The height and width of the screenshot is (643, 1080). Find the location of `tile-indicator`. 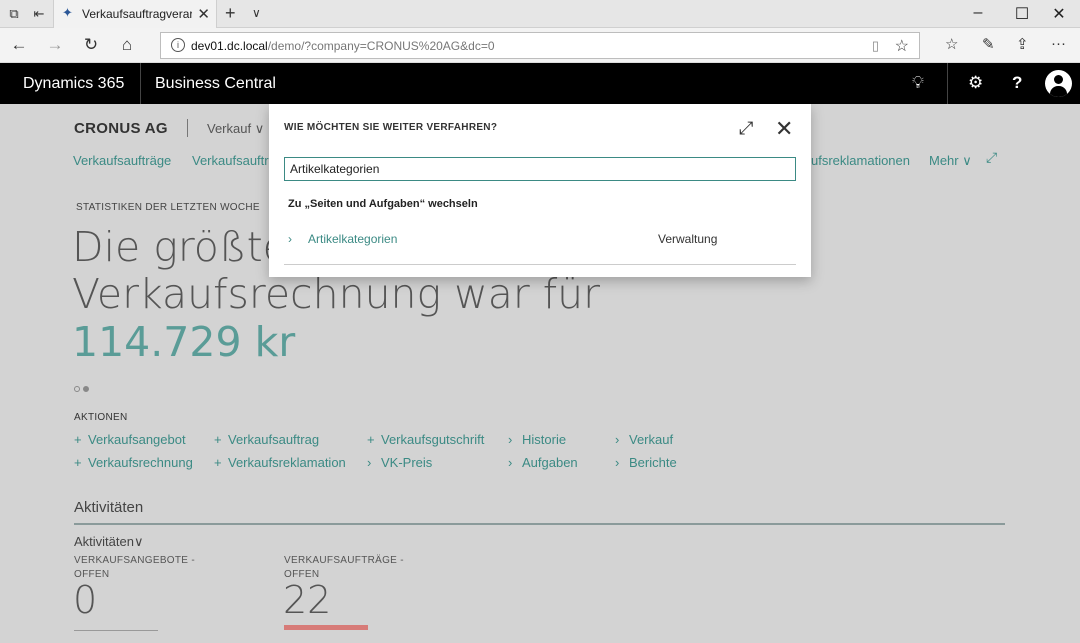

tile-indicator is located at coordinates (116, 630).